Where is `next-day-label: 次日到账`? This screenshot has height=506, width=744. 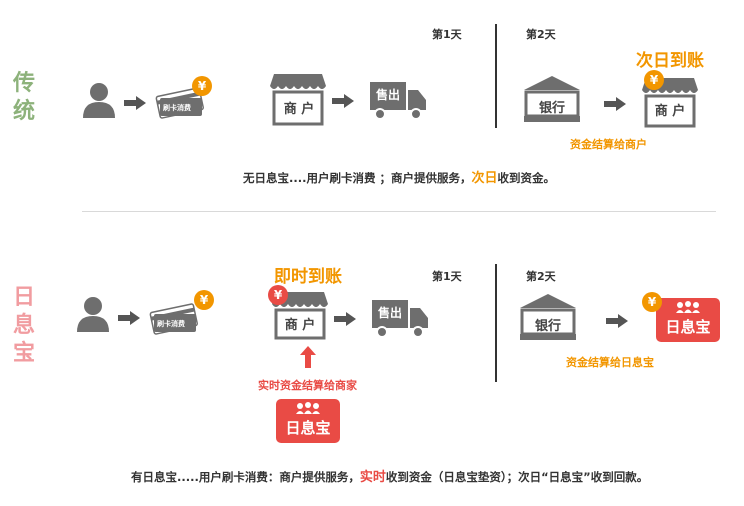 next-day-label: 次日到账 is located at coordinates (670, 61).